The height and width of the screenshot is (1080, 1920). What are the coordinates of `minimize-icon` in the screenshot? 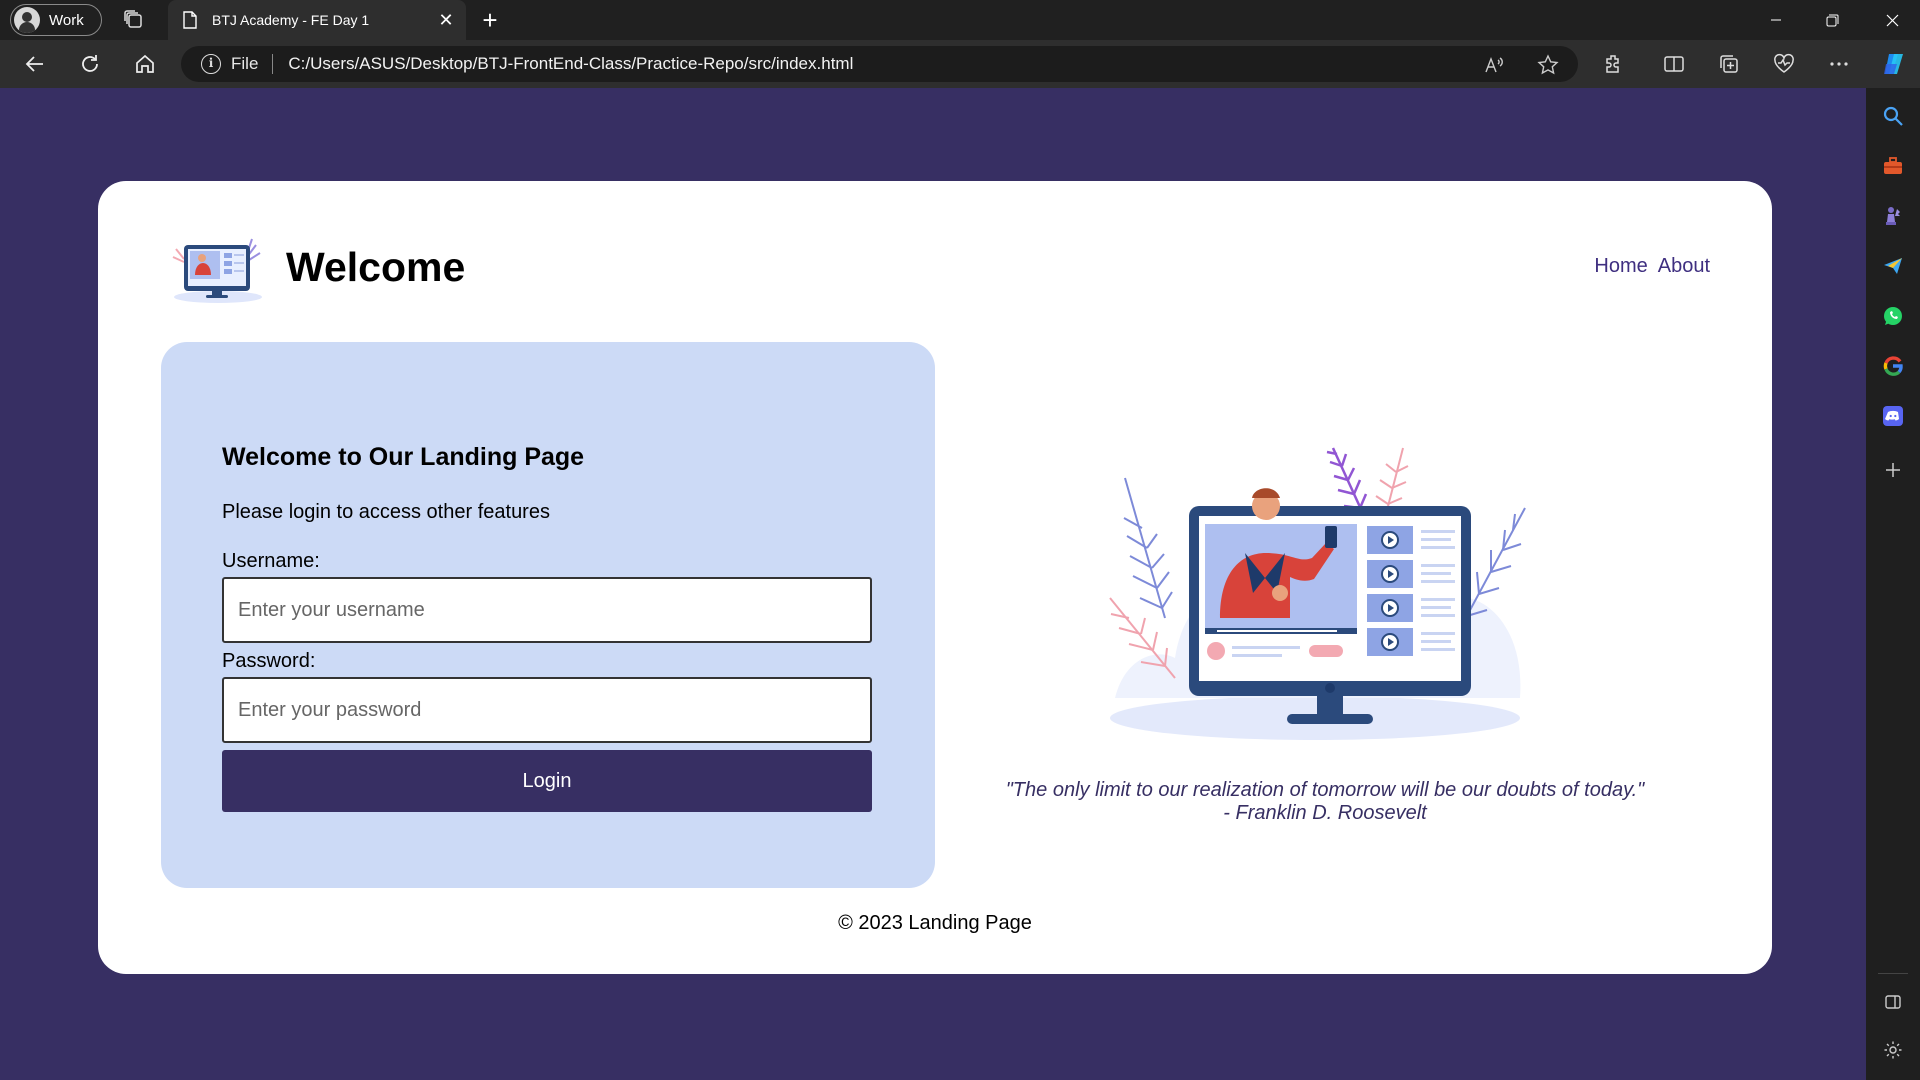 It's located at (1776, 20).